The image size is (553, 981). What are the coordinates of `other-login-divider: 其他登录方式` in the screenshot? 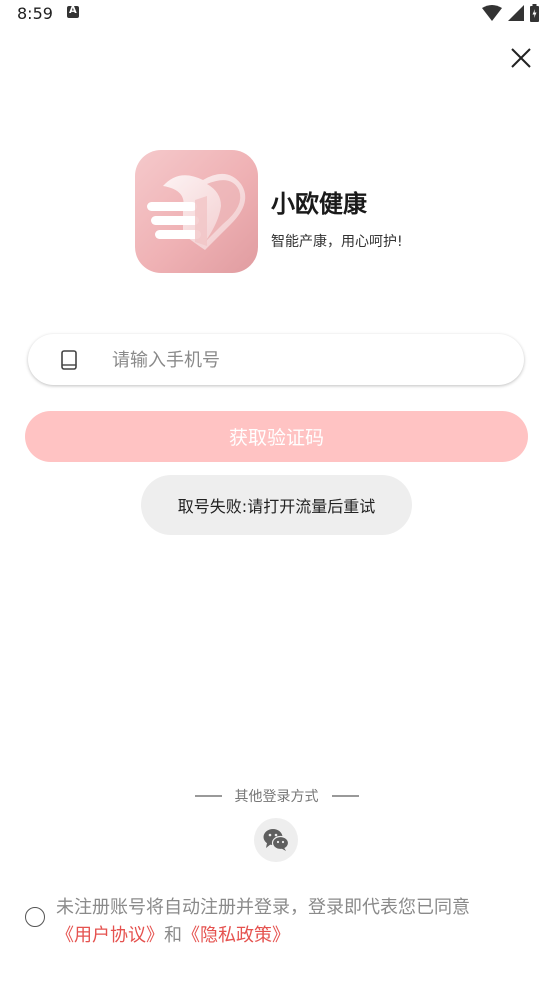 It's located at (276, 796).